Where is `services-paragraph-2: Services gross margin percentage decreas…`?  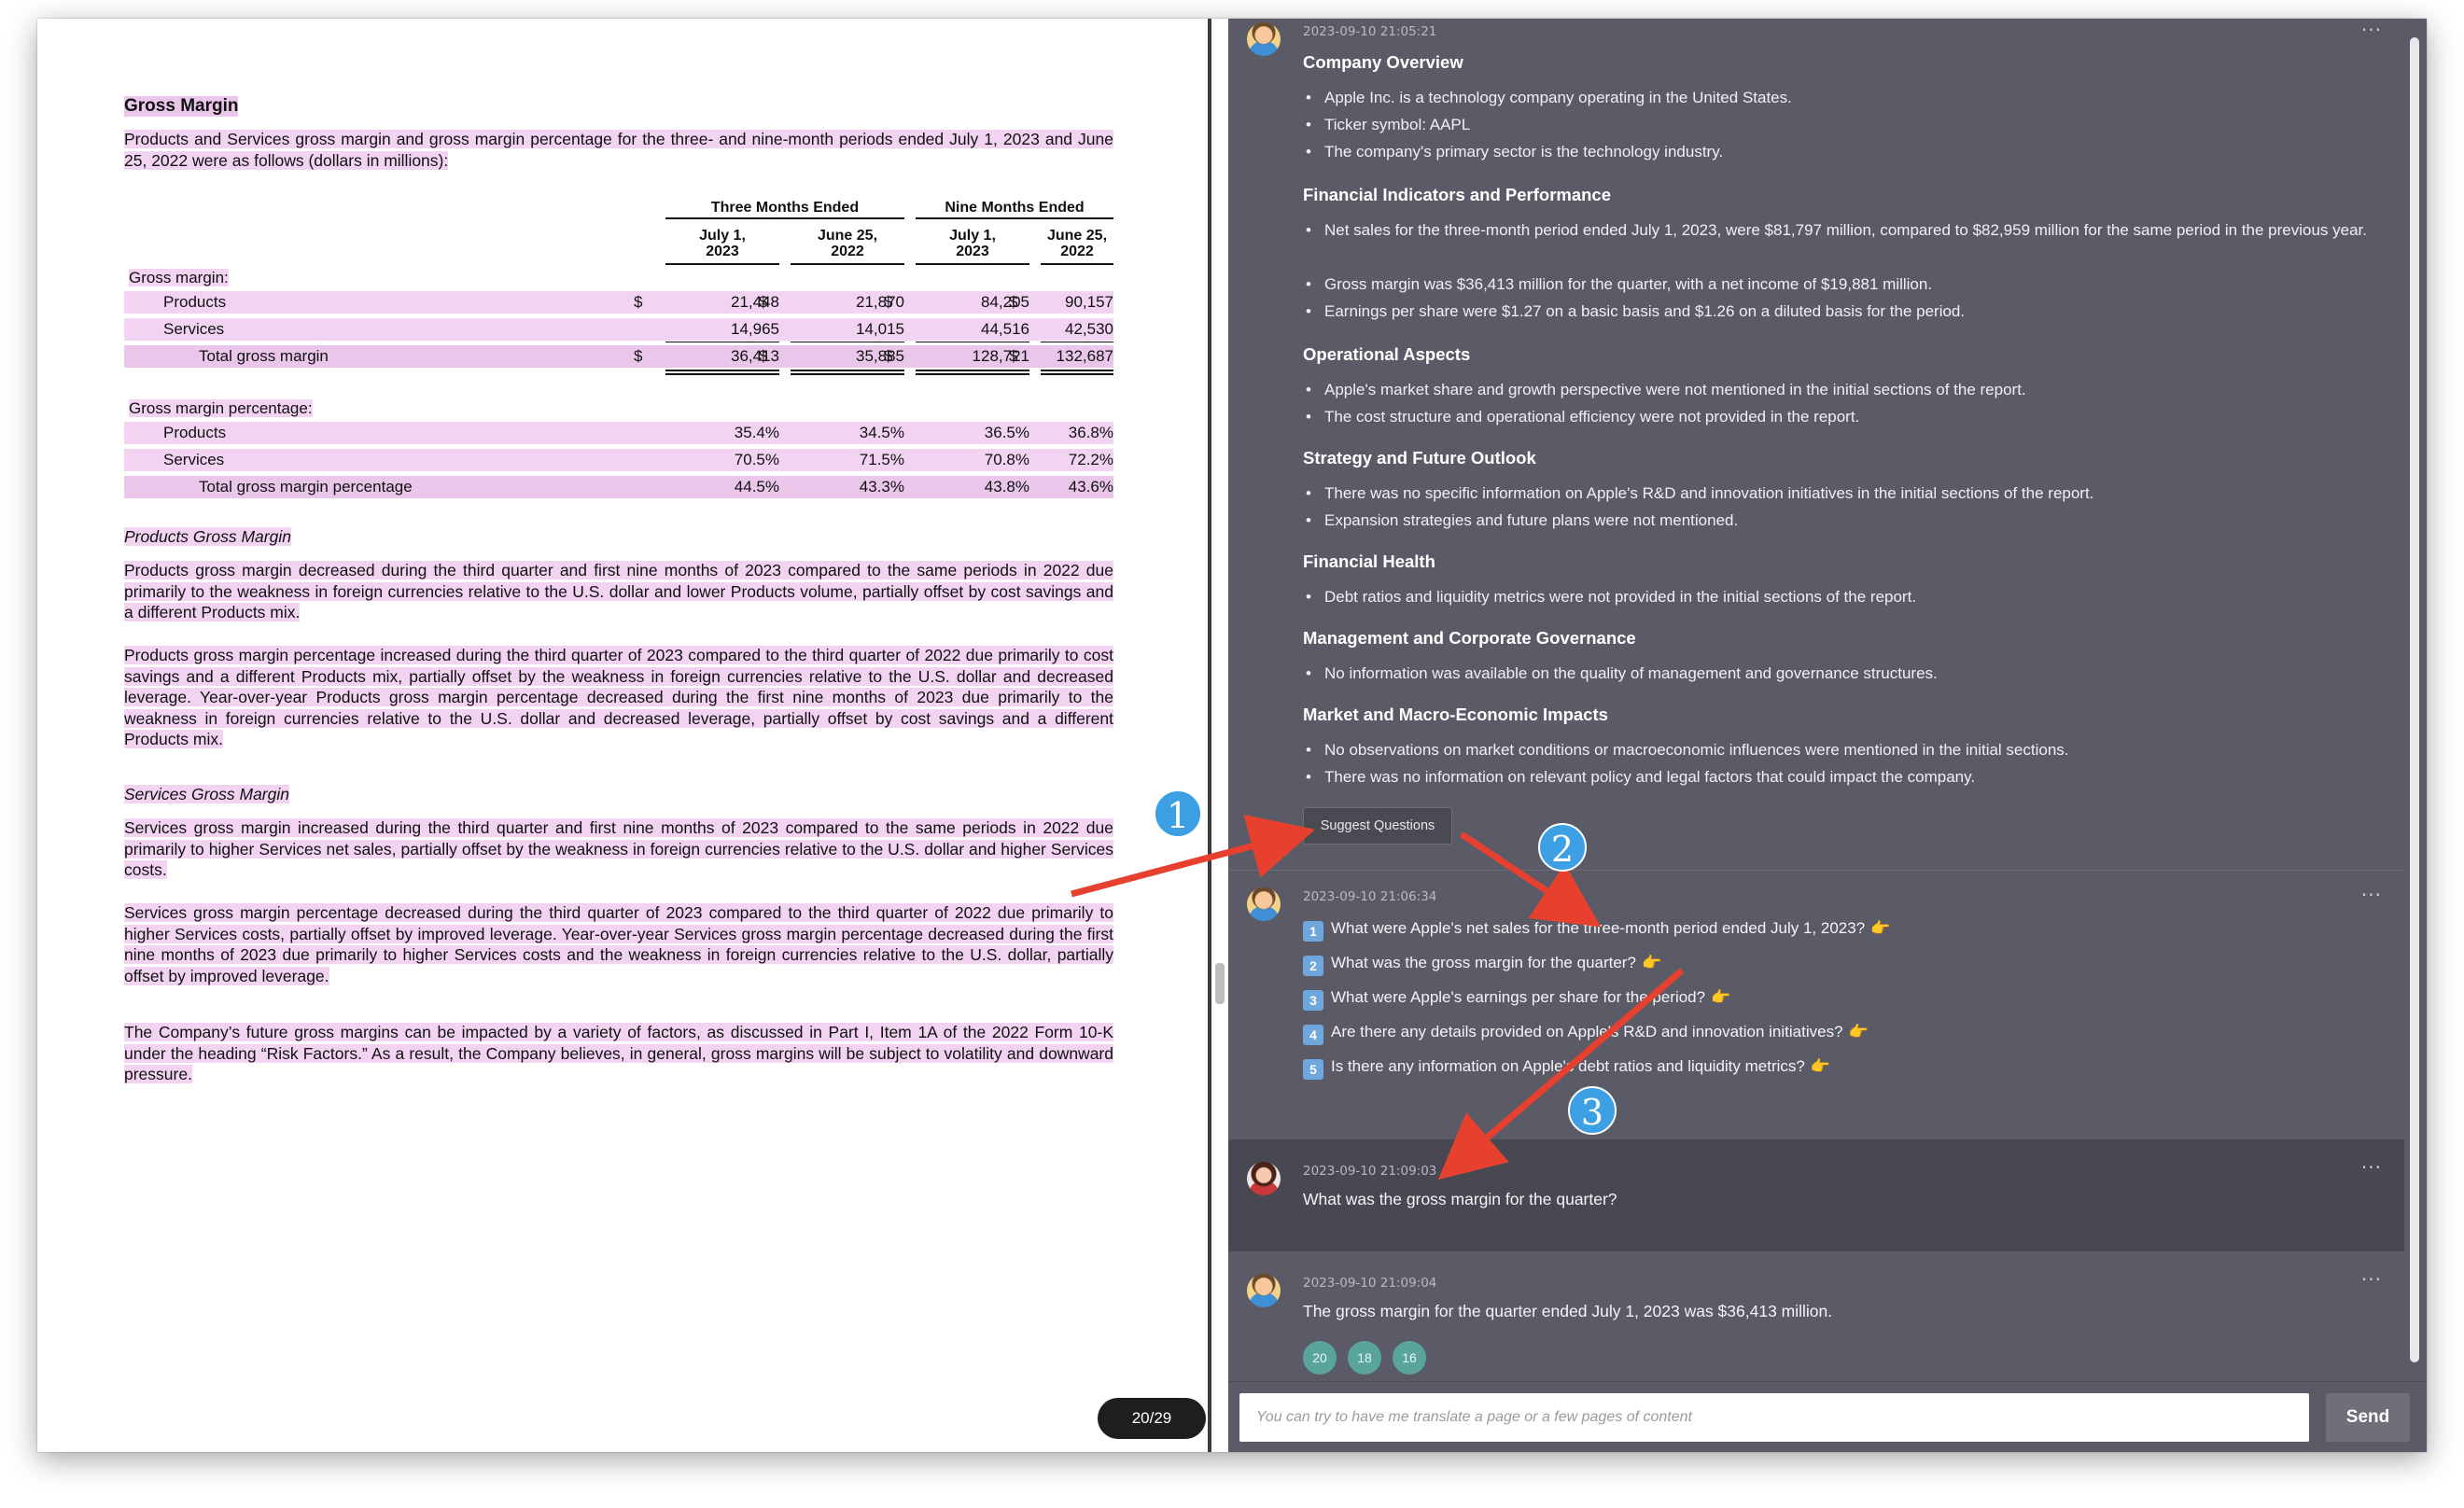
services-paragraph-2: Services gross margin percentage decreas… is located at coordinates (618, 944).